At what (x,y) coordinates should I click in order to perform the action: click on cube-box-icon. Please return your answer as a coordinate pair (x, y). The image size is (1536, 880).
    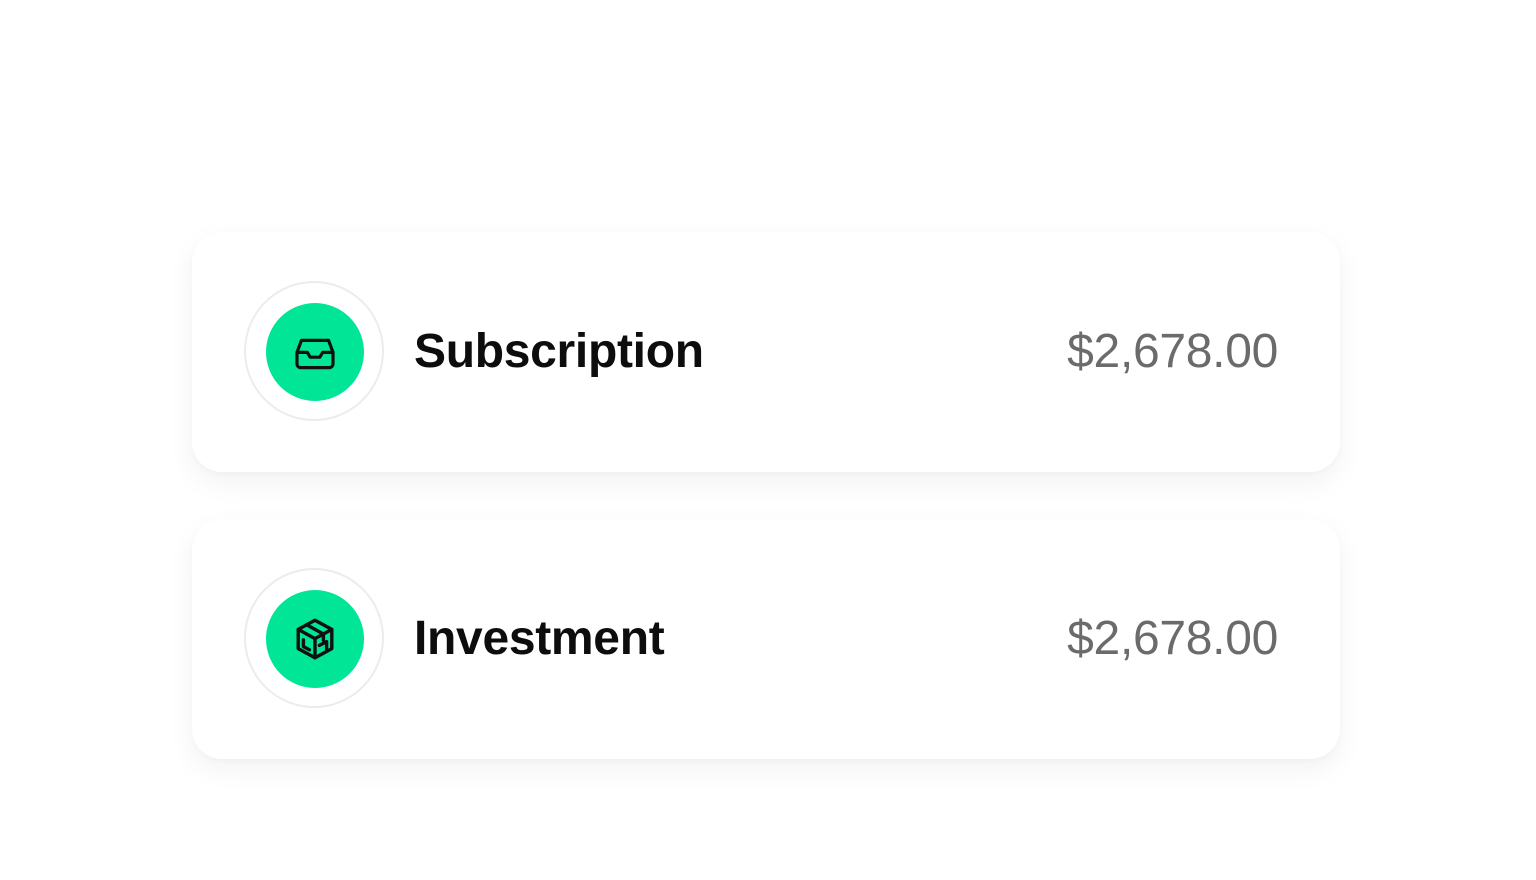
    Looking at the image, I should click on (315, 639).